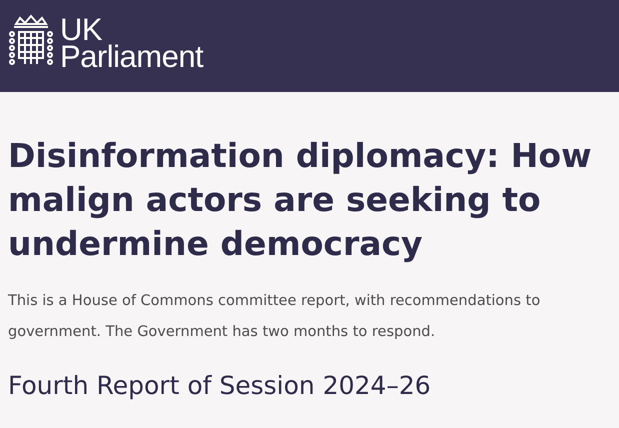 The width and height of the screenshot is (619, 428). I want to click on report-session: Fourth Report of Session 2024–26, so click(220, 386).